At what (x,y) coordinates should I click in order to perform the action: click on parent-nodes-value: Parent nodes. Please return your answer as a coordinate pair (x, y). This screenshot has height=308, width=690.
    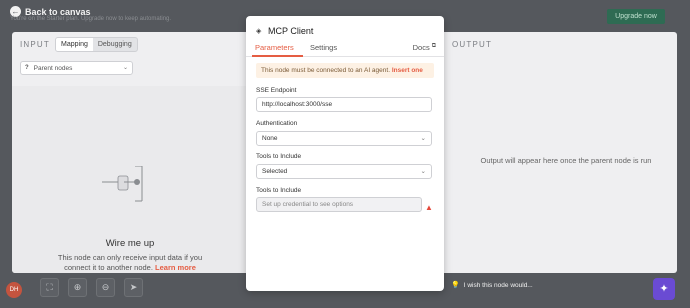
    Looking at the image, I should click on (53, 68).